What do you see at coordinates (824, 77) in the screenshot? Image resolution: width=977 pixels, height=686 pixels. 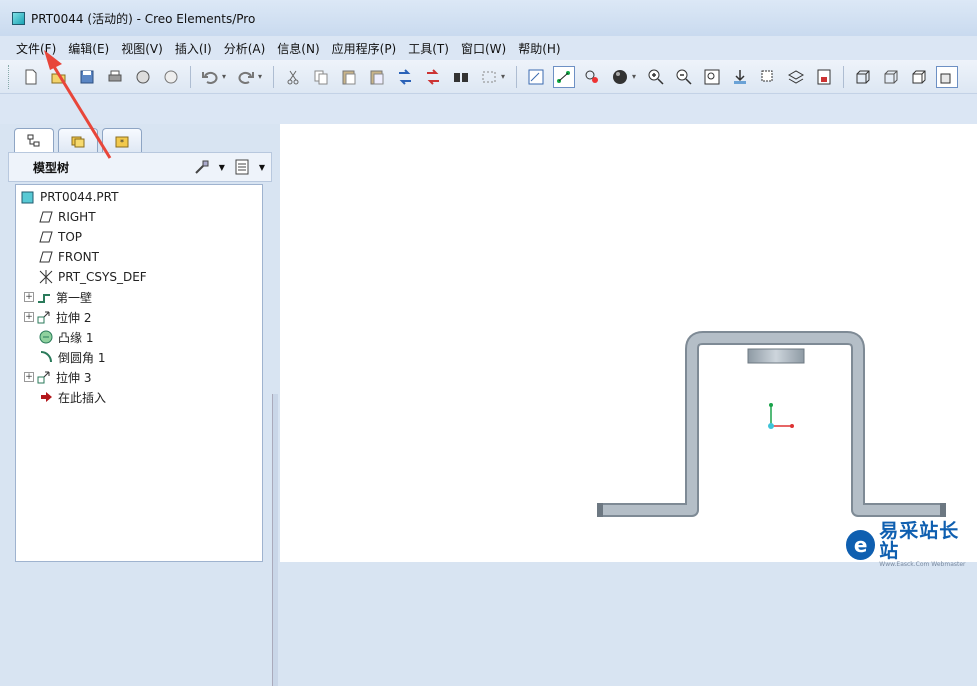 I see `model-display-icon` at bounding box center [824, 77].